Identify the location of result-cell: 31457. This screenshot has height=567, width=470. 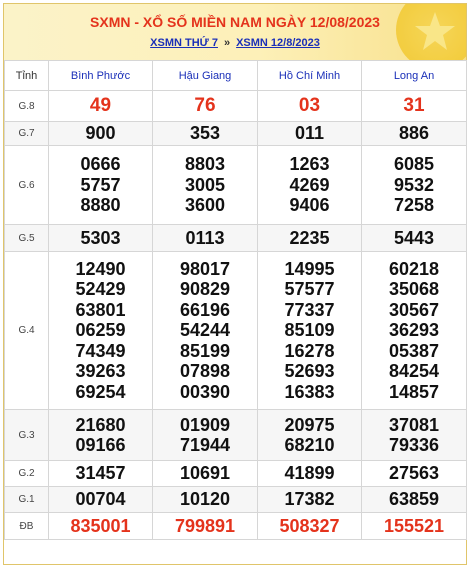
(100, 473).